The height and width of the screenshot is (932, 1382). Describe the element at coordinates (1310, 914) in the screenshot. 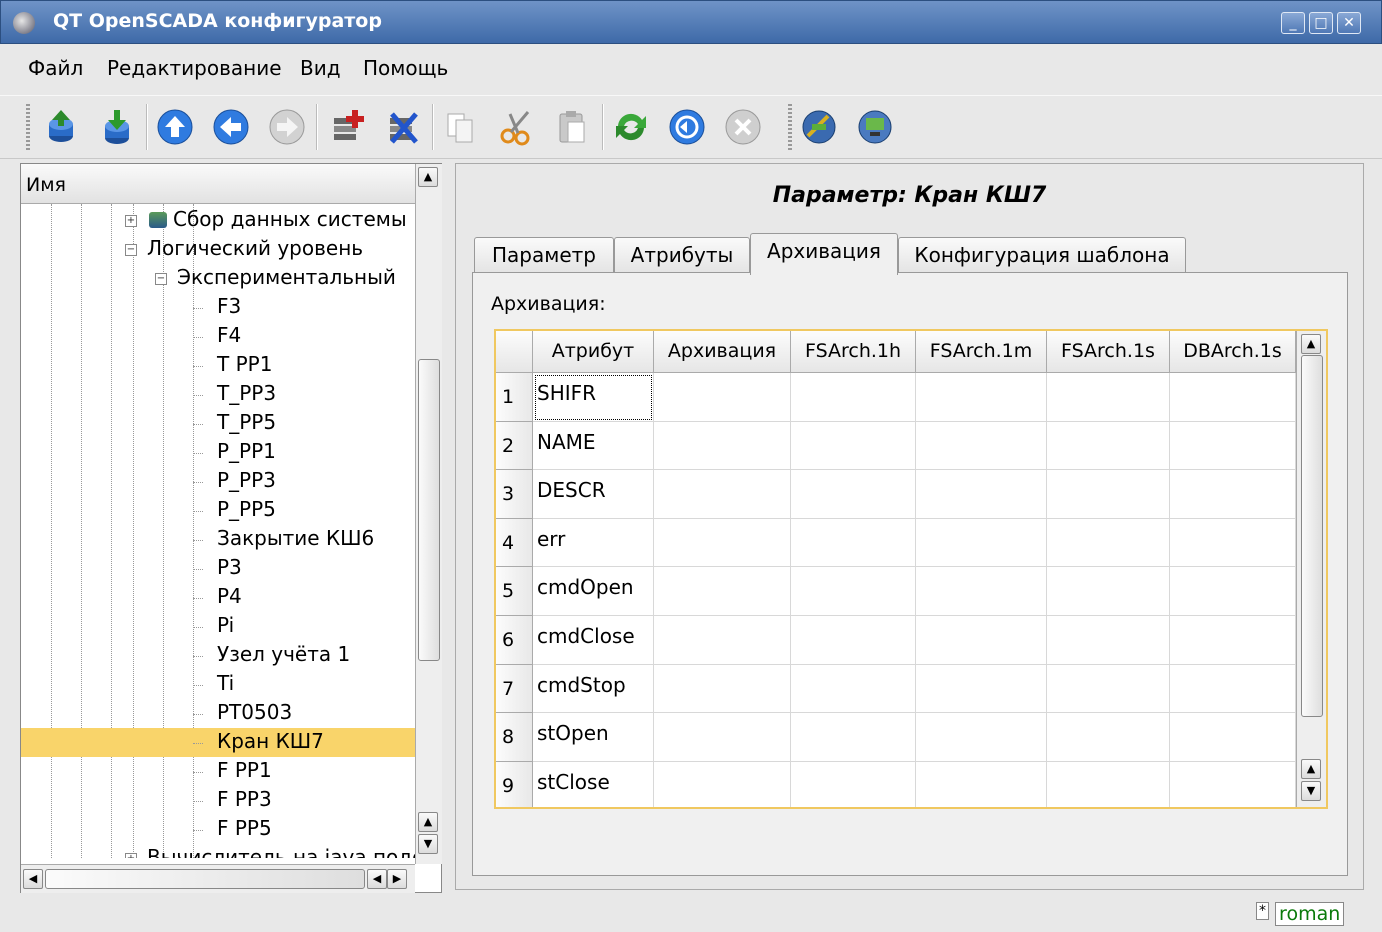

I see `user-label: roman` at that location.